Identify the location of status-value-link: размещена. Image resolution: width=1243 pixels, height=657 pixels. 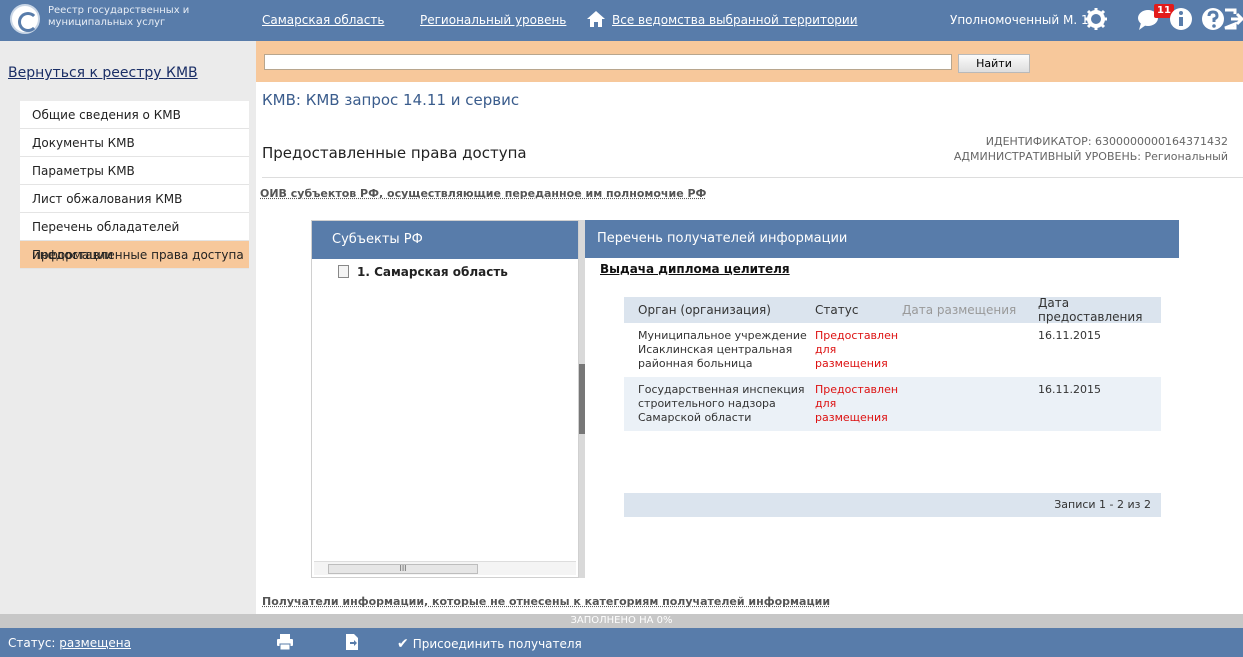
(95, 643).